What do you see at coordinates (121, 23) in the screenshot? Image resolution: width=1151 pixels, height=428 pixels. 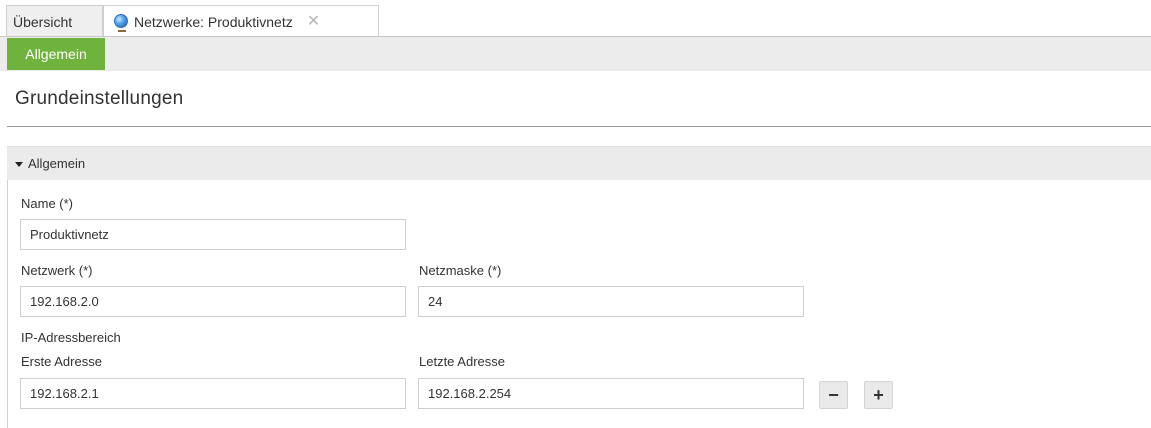 I see `globe-icon` at bounding box center [121, 23].